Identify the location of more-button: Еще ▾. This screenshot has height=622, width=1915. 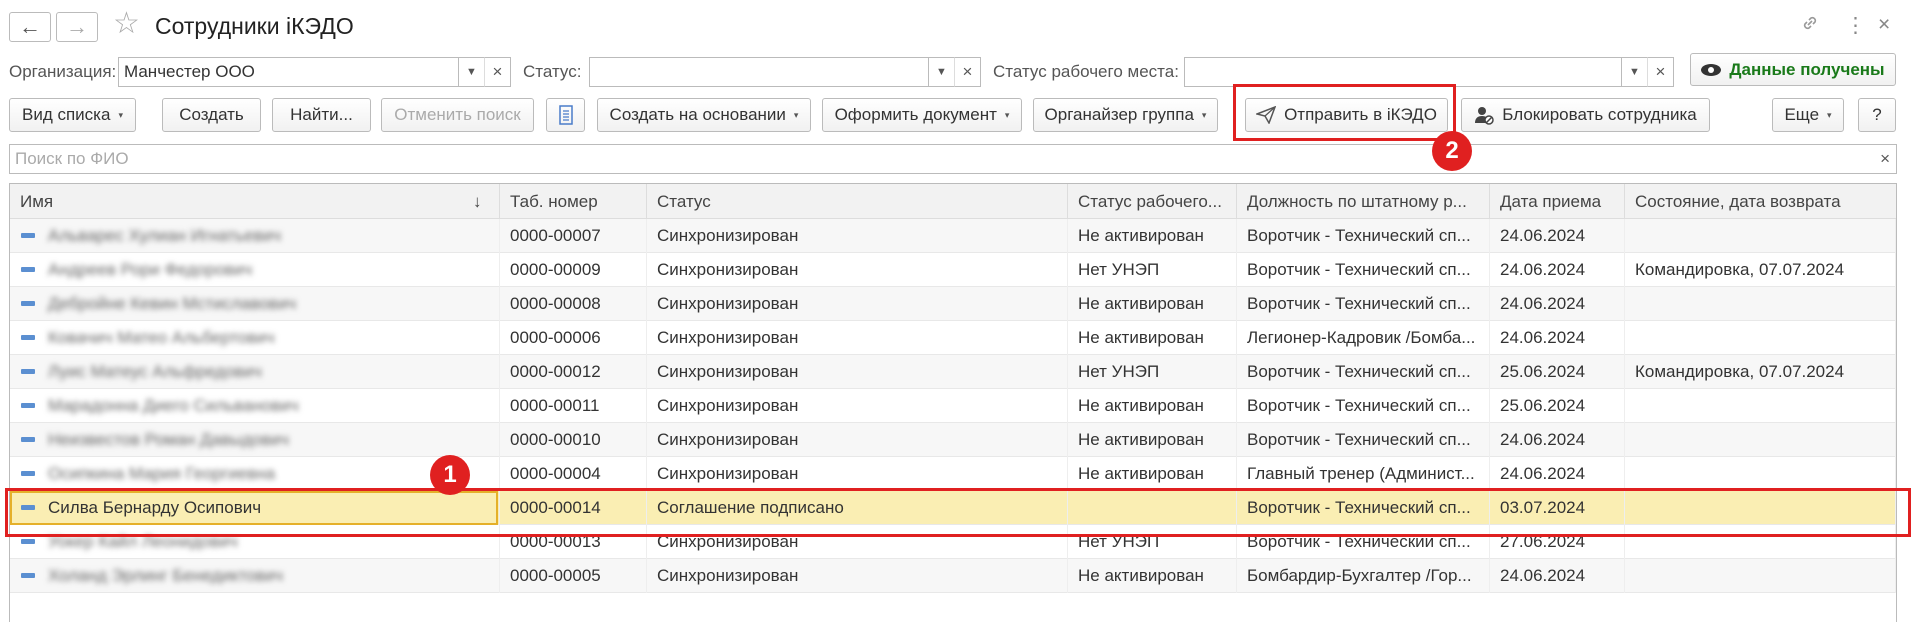
(1808, 115).